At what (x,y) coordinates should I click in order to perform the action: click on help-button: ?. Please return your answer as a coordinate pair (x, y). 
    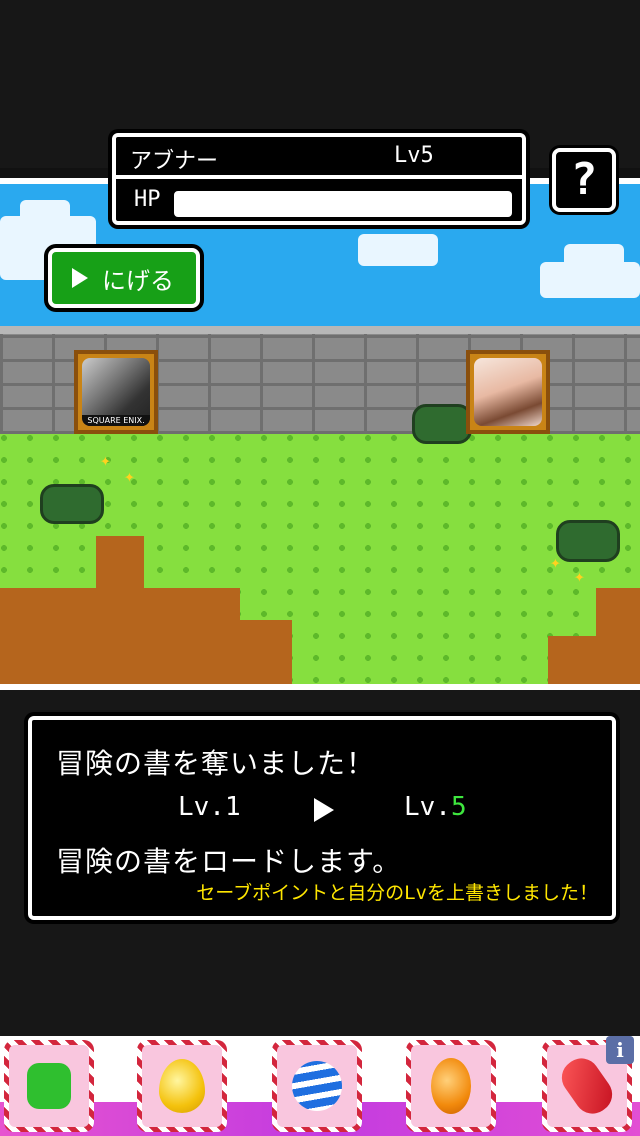
    Looking at the image, I should click on (584, 180).